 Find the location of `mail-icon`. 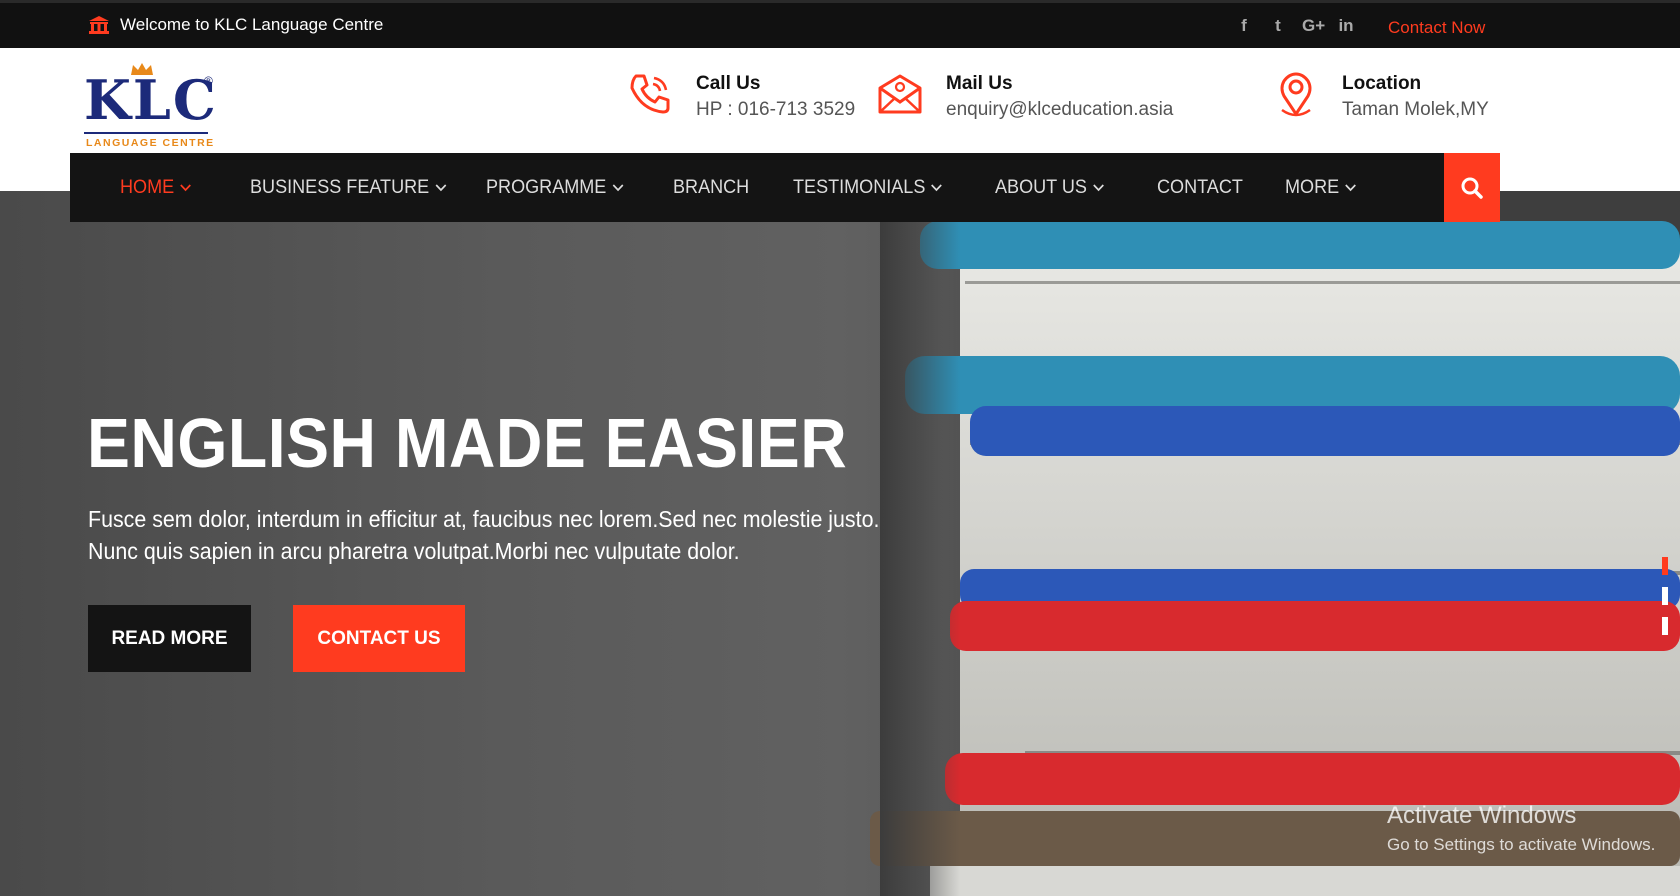

mail-icon is located at coordinates (900, 94).